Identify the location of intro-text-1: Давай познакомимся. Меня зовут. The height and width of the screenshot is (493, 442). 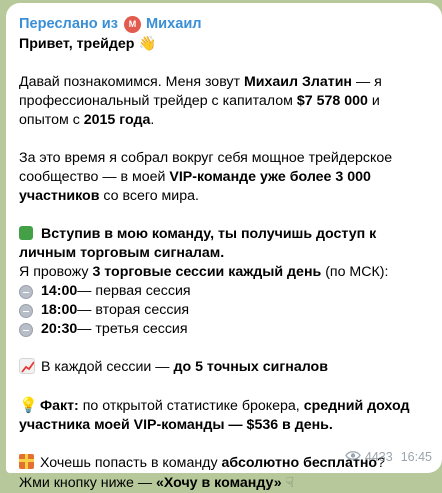
(130, 82).